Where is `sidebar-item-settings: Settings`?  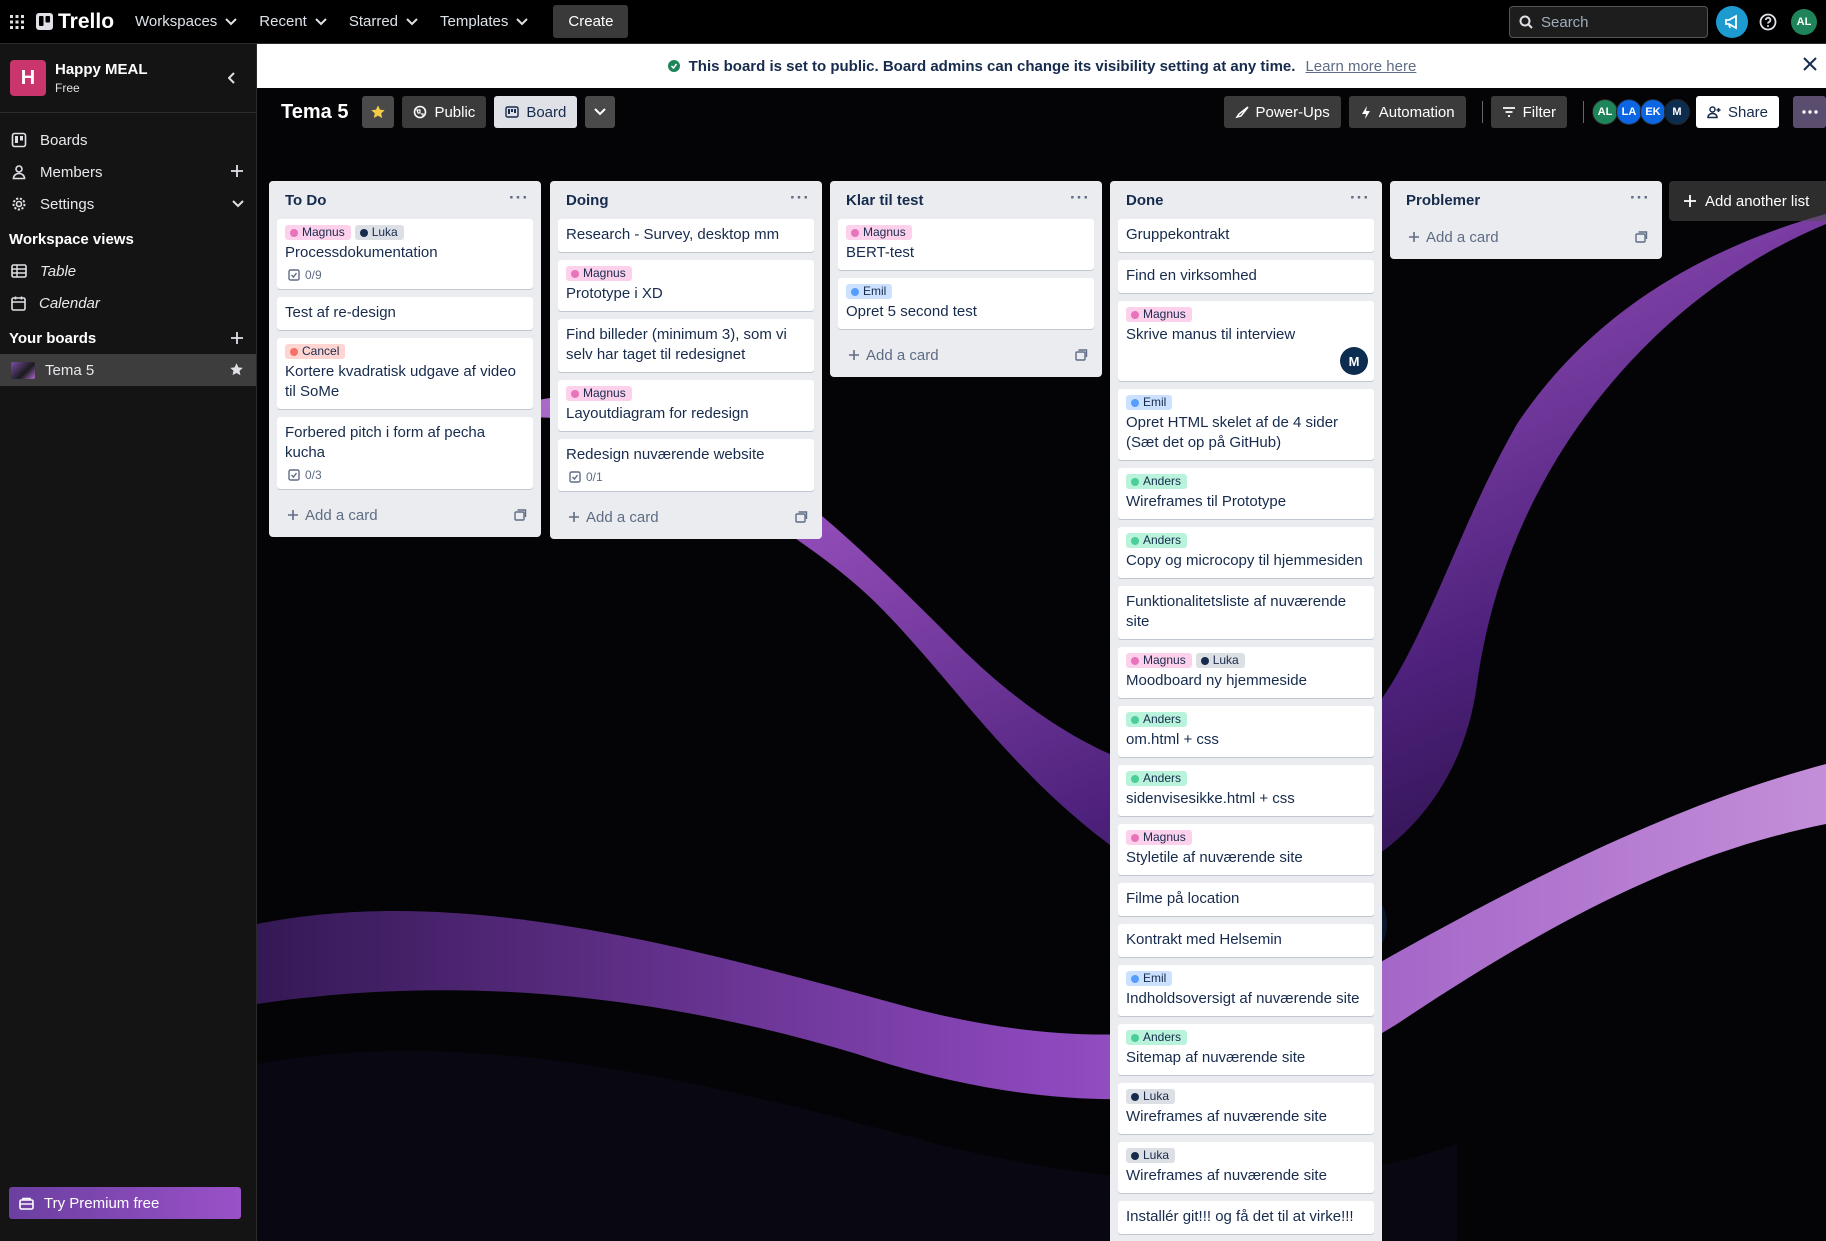
sidebar-item-settings: Settings is located at coordinates (128, 204).